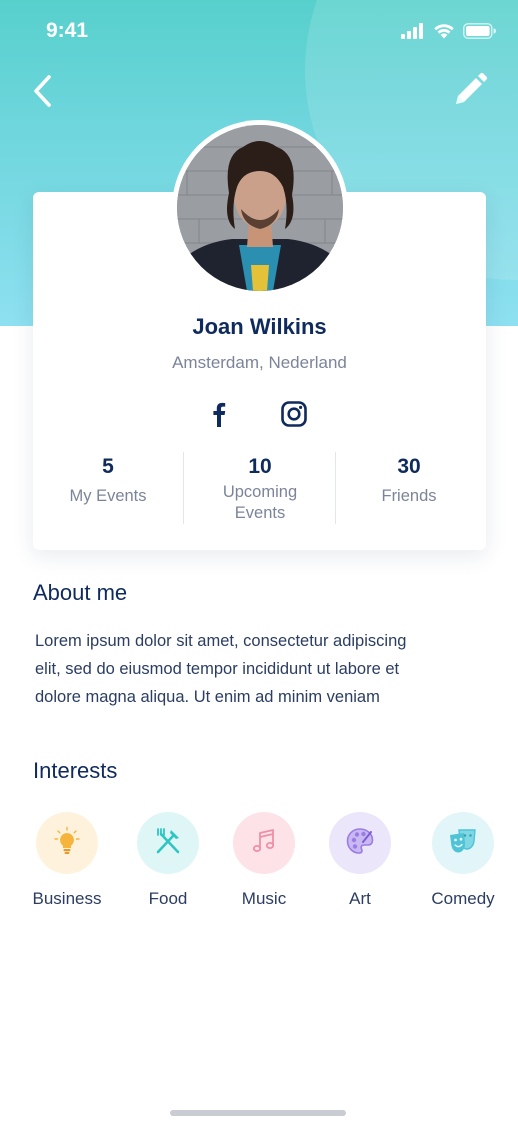 The height and width of the screenshot is (1122, 518). I want to click on stat-label-line: Upcoming, so click(260, 492).